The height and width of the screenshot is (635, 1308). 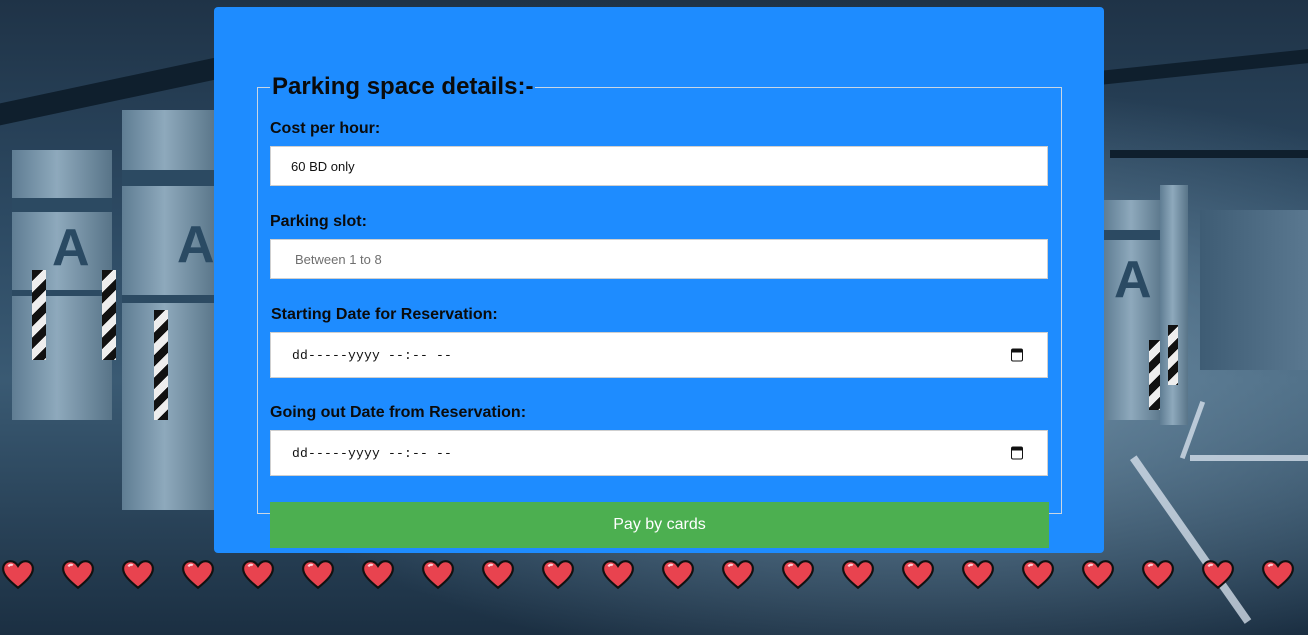 I want to click on start-date-value: dd-----yyyy --:-- --, so click(x=372, y=355).